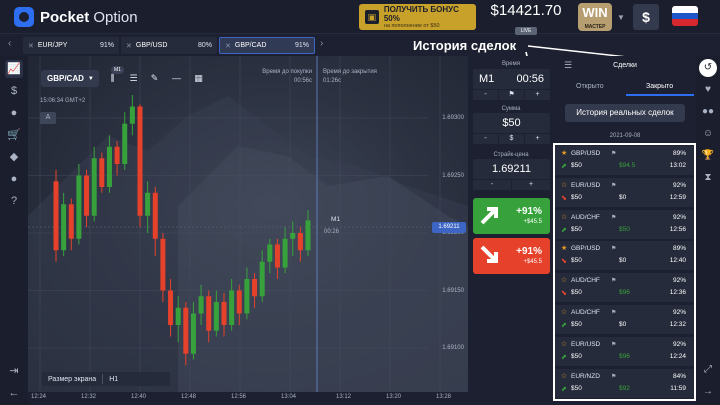  I want to click on time-tick: 12:24, so click(39, 397).